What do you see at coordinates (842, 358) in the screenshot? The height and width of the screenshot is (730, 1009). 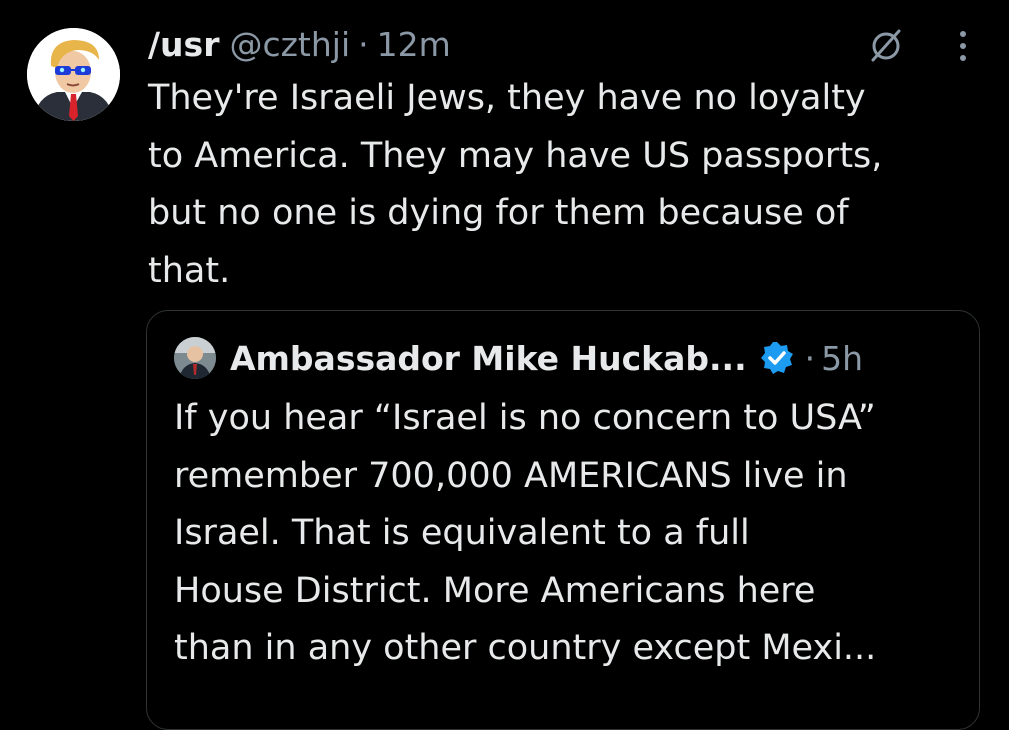 I see `quoted-post-timestamp: 5h` at bounding box center [842, 358].